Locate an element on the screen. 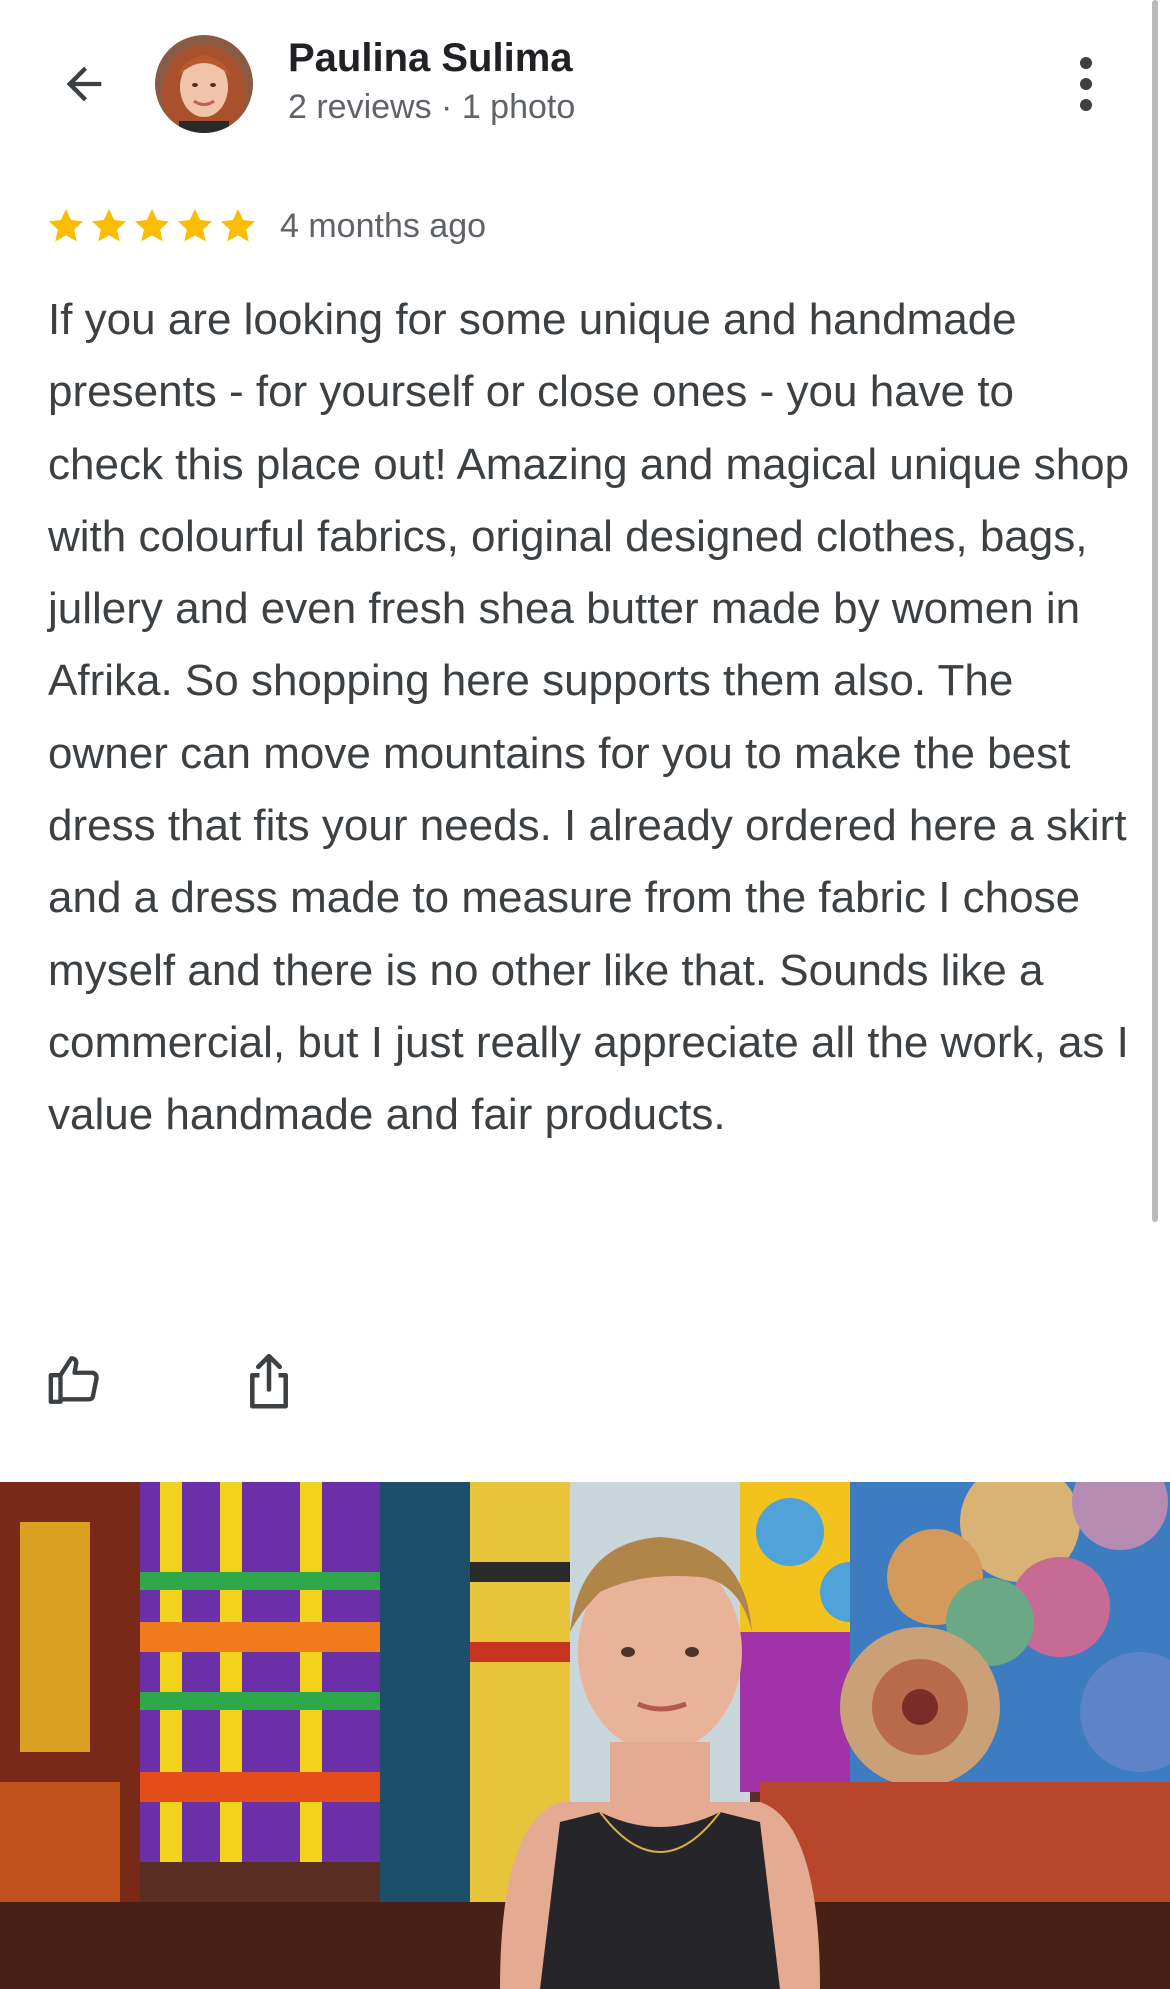  star-rating is located at coordinates (152, 226).